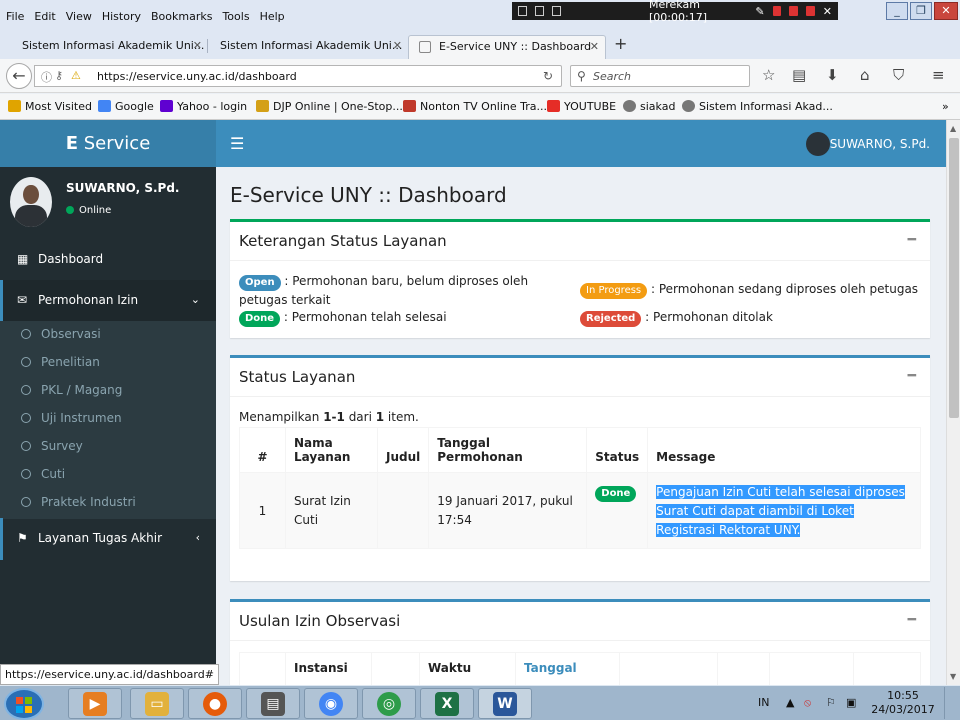 The width and height of the screenshot is (960, 720). I want to click on column-header-instansi: Instansi, so click(328, 668).